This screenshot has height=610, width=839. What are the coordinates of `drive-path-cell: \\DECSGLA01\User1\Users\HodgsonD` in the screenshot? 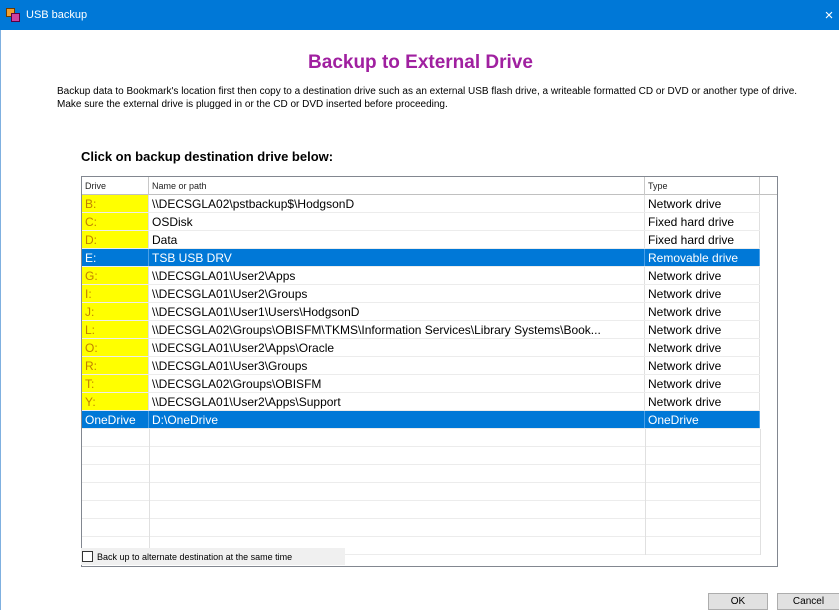 It's located at (397, 311).